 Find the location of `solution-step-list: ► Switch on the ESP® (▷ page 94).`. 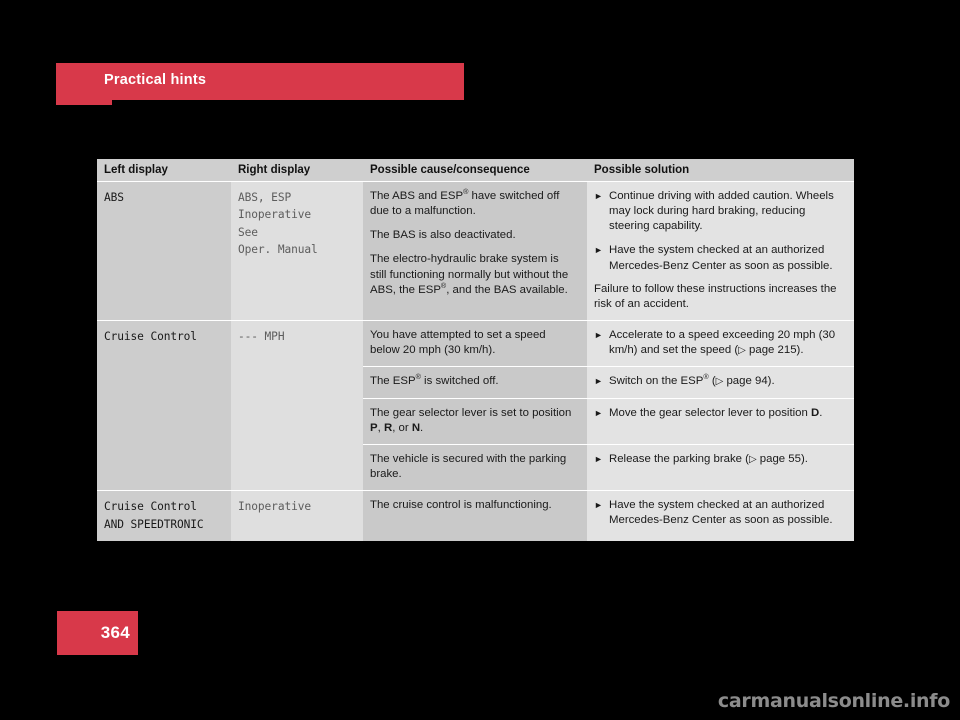

solution-step-list: ► Switch on the ESP® (▷ page 94). is located at coordinates (719, 381).